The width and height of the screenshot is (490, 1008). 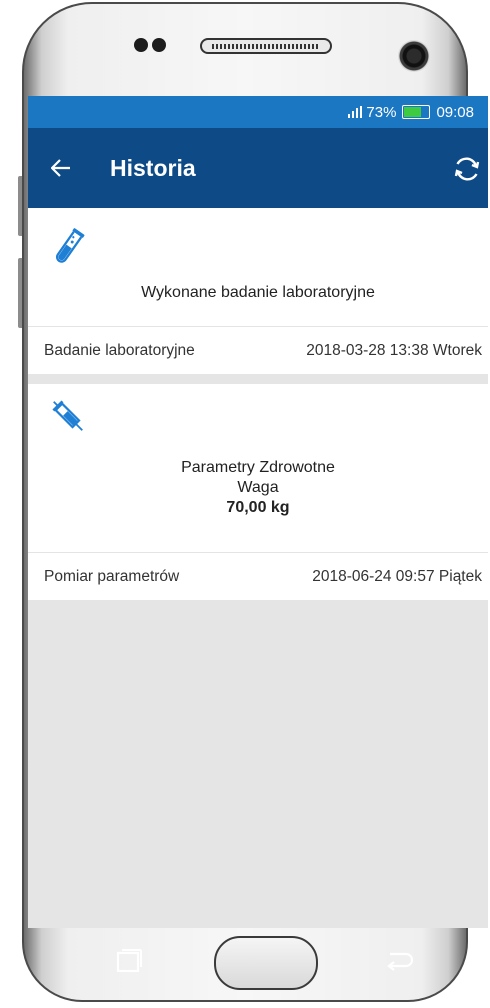 What do you see at coordinates (70, 245) in the screenshot?
I see `test-tube-icon` at bounding box center [70, 245].